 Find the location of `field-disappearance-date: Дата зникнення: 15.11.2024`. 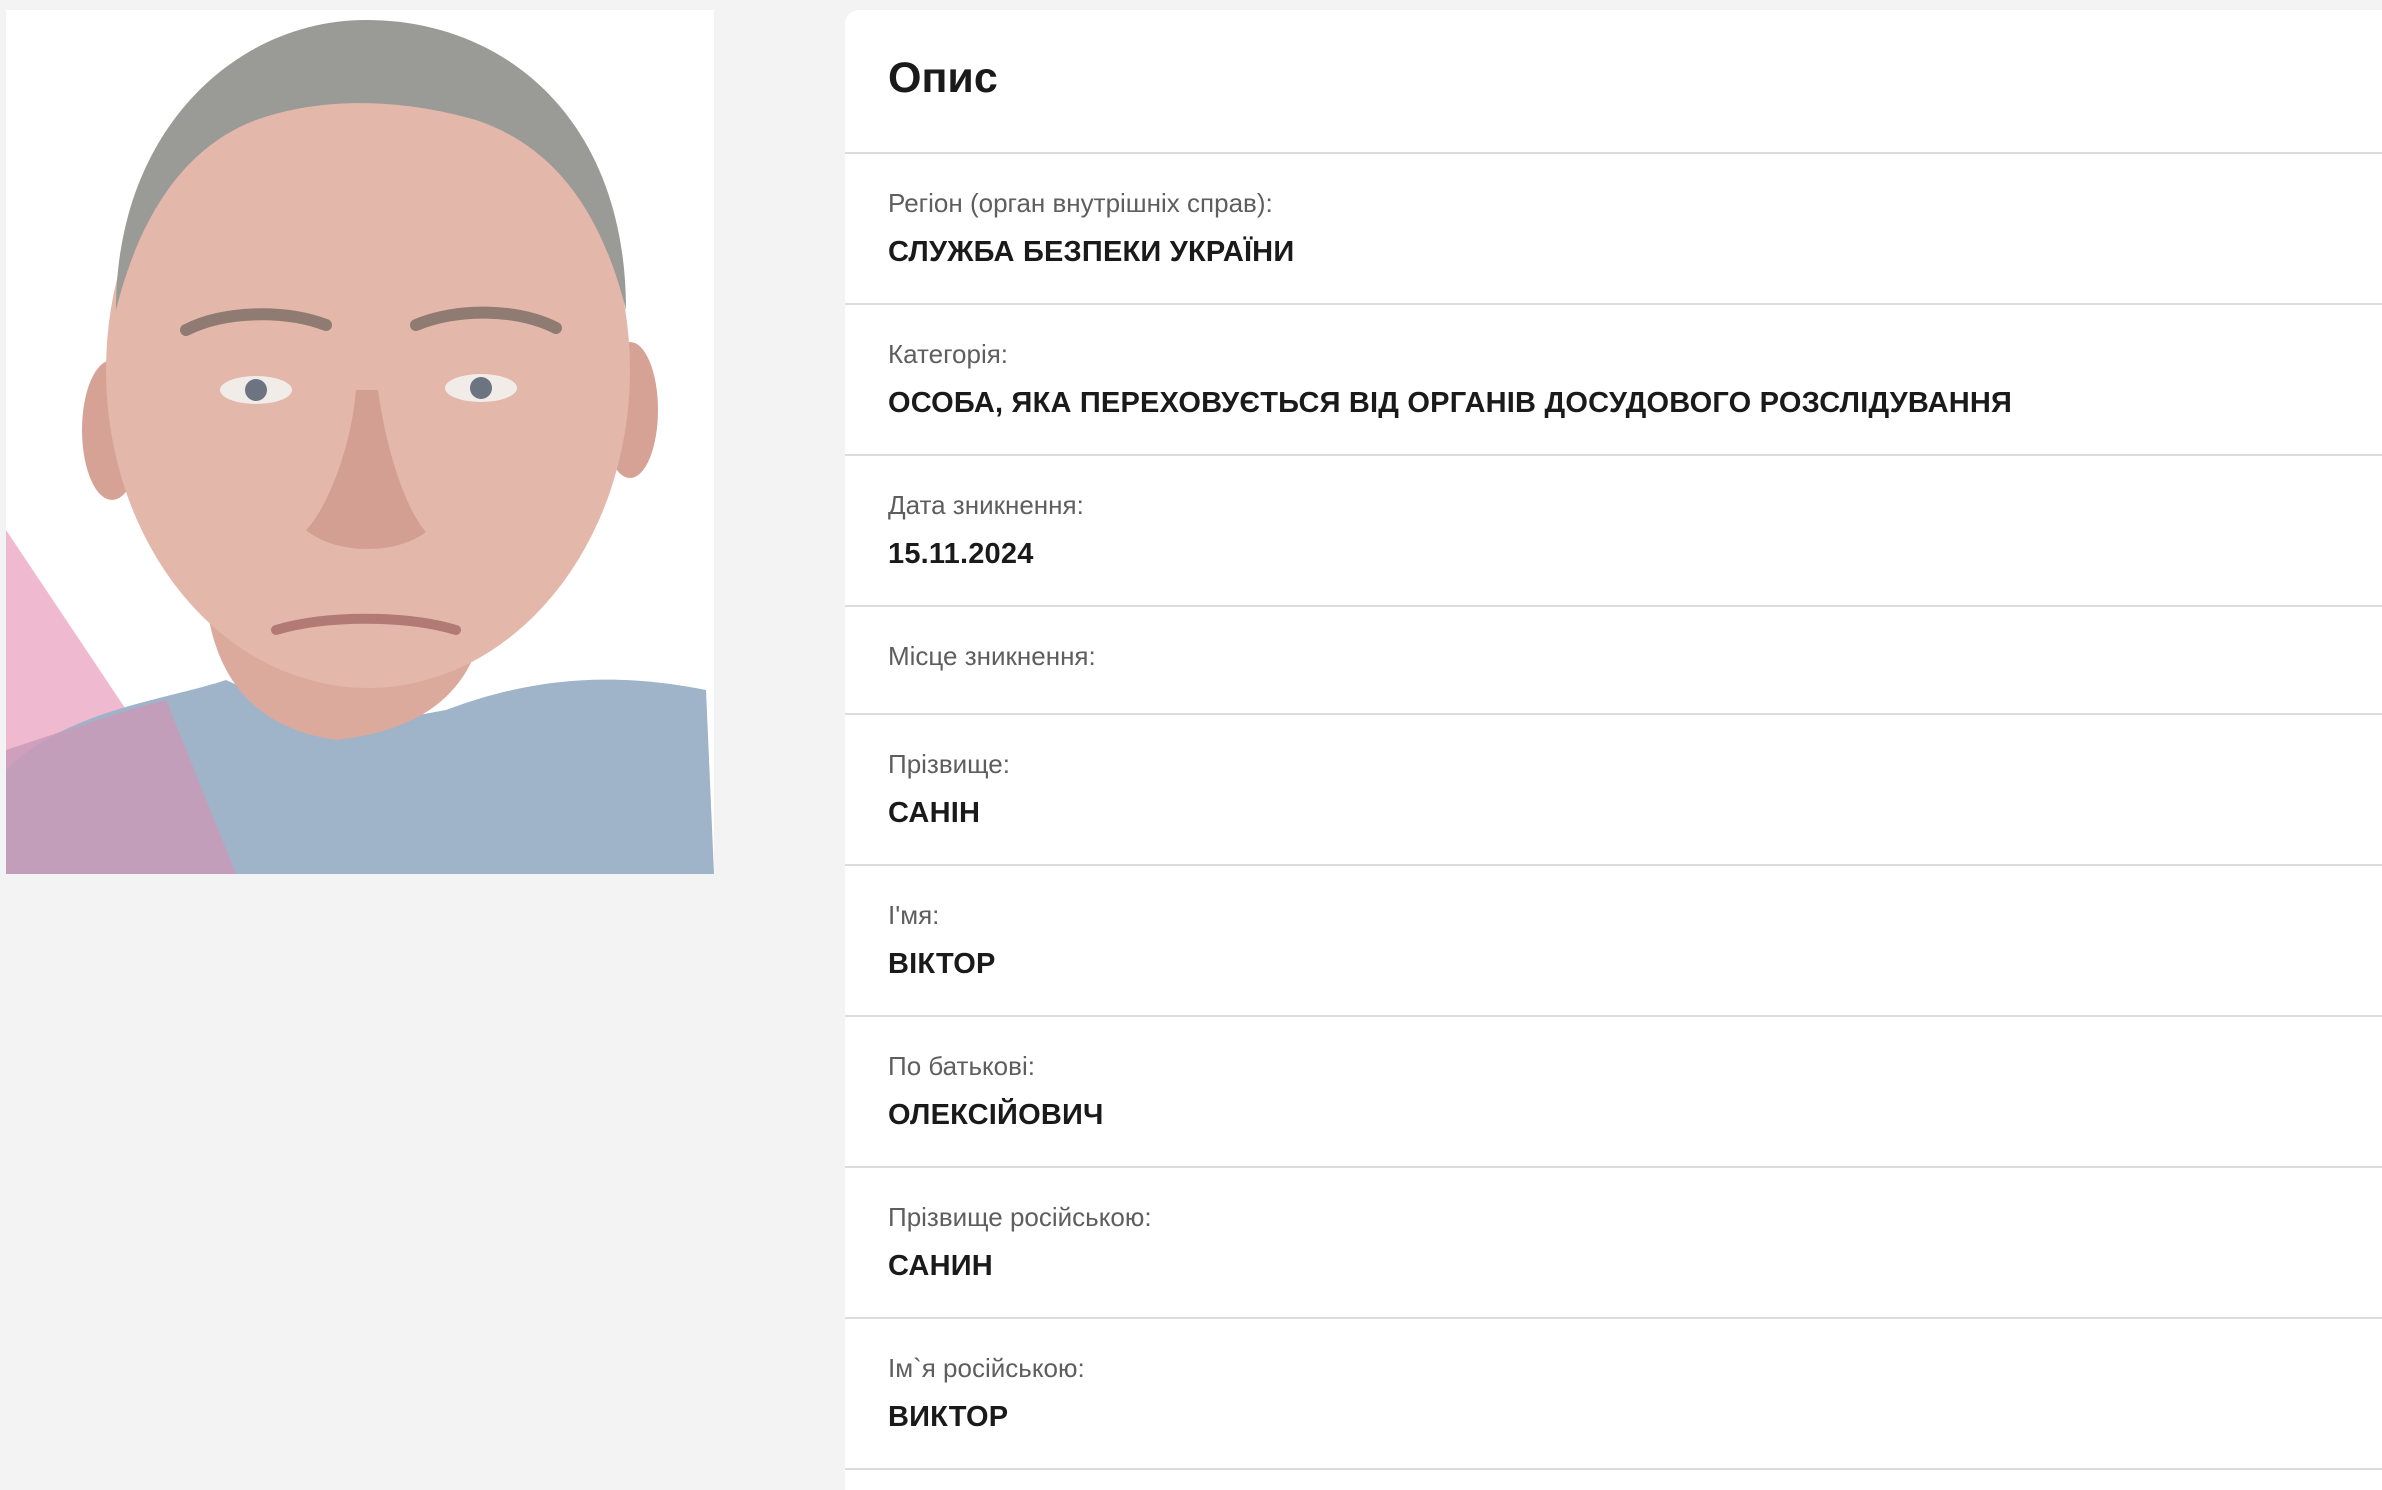

field-disappearance-date: Дата зникнення: 15.11.2024 is located at coordinates (1613, 531).